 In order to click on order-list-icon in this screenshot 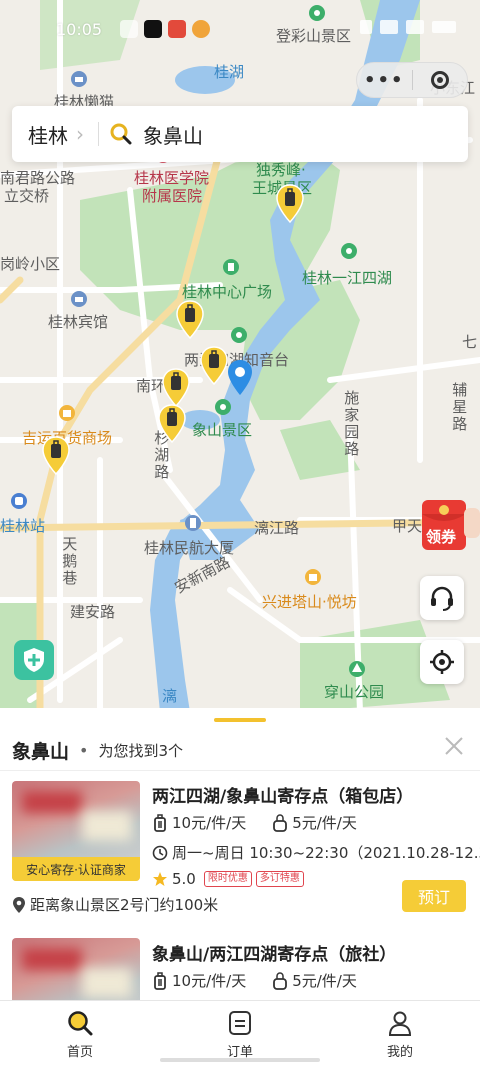, I will do `click(240, 1023)`.